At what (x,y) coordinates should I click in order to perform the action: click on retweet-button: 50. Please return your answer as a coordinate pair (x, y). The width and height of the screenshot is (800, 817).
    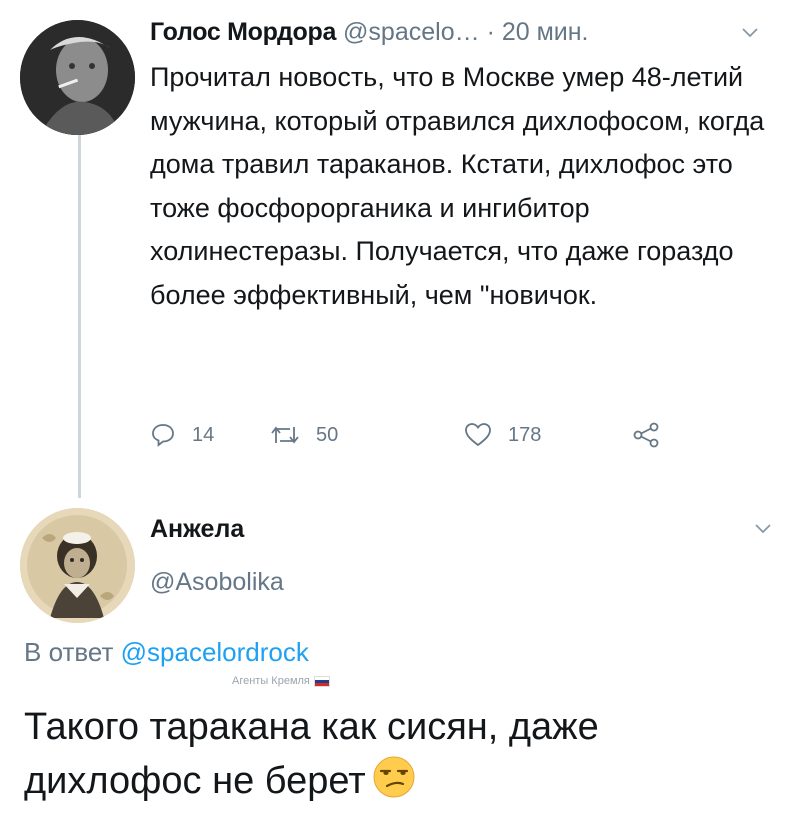
    Looking at the image, I should click on (304, 435).